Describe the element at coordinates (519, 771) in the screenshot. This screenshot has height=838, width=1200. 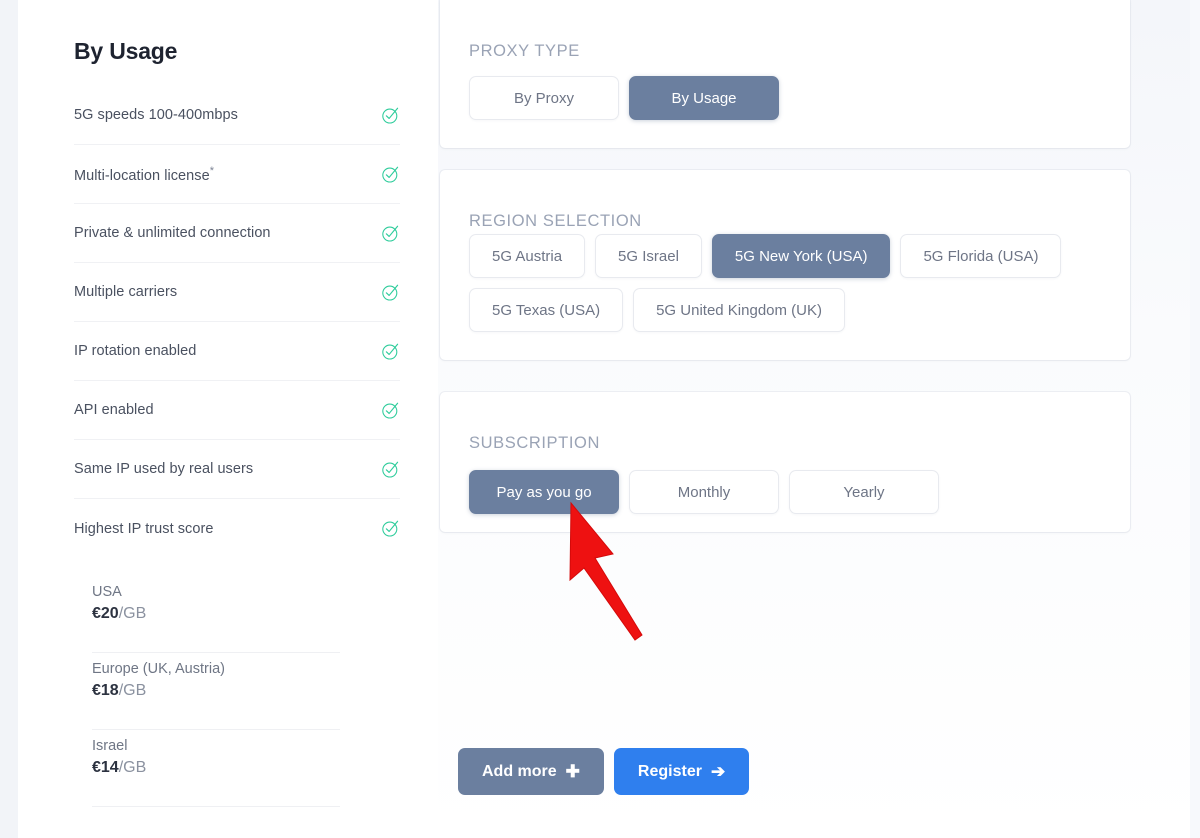
I see `add-more-label: Add more` at that location.